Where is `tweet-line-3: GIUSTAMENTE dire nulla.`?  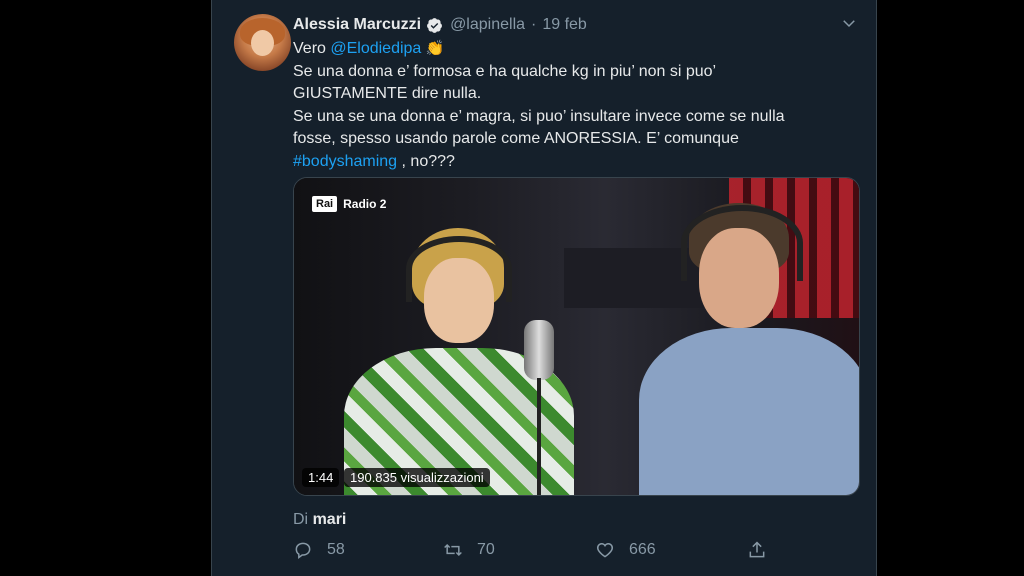 tweet-line-3: GIUSTAMENTE dire nulla. is located at coordinates (387, 93).